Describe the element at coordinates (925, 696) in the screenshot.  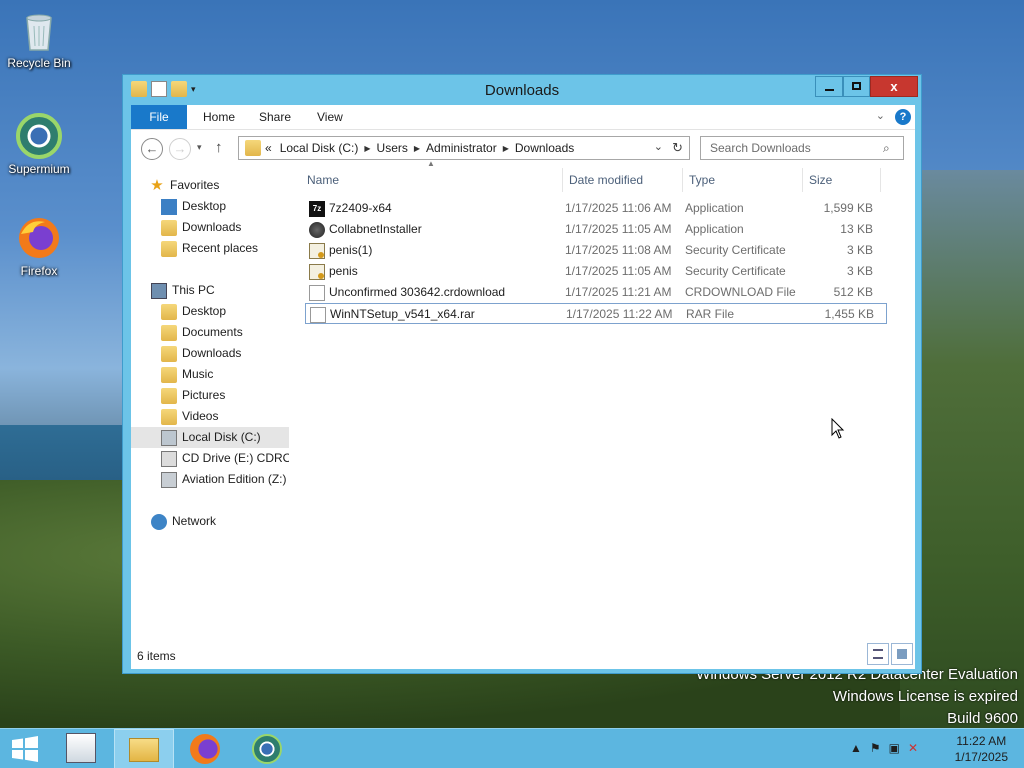
I see `watermark-license: Windows License is expired` at that location.